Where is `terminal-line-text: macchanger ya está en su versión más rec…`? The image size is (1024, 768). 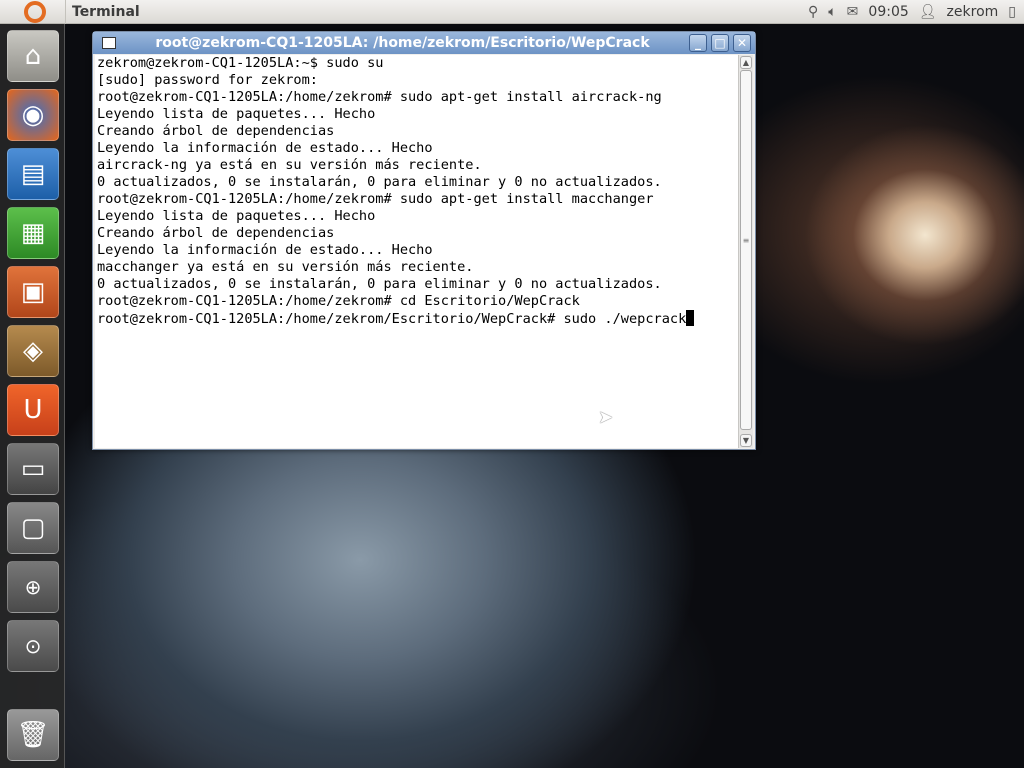 terminal-line-text: macchanger ya está en su versión más rec… is located at coordinates (285, 267).